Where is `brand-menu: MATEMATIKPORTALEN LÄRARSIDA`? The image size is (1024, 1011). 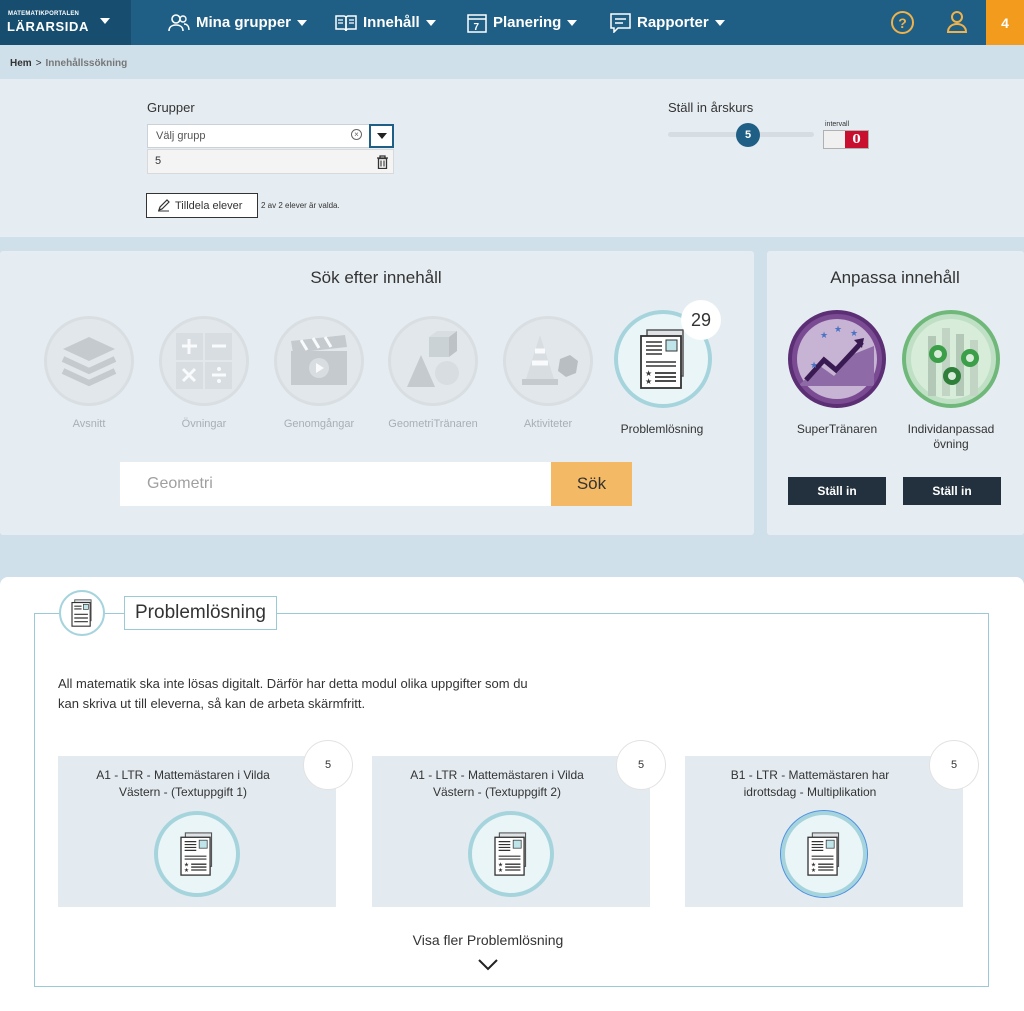
brand-menu: MATEMATIKPORTALEN LÄRARSIDA is located at coordinates (65, 22).